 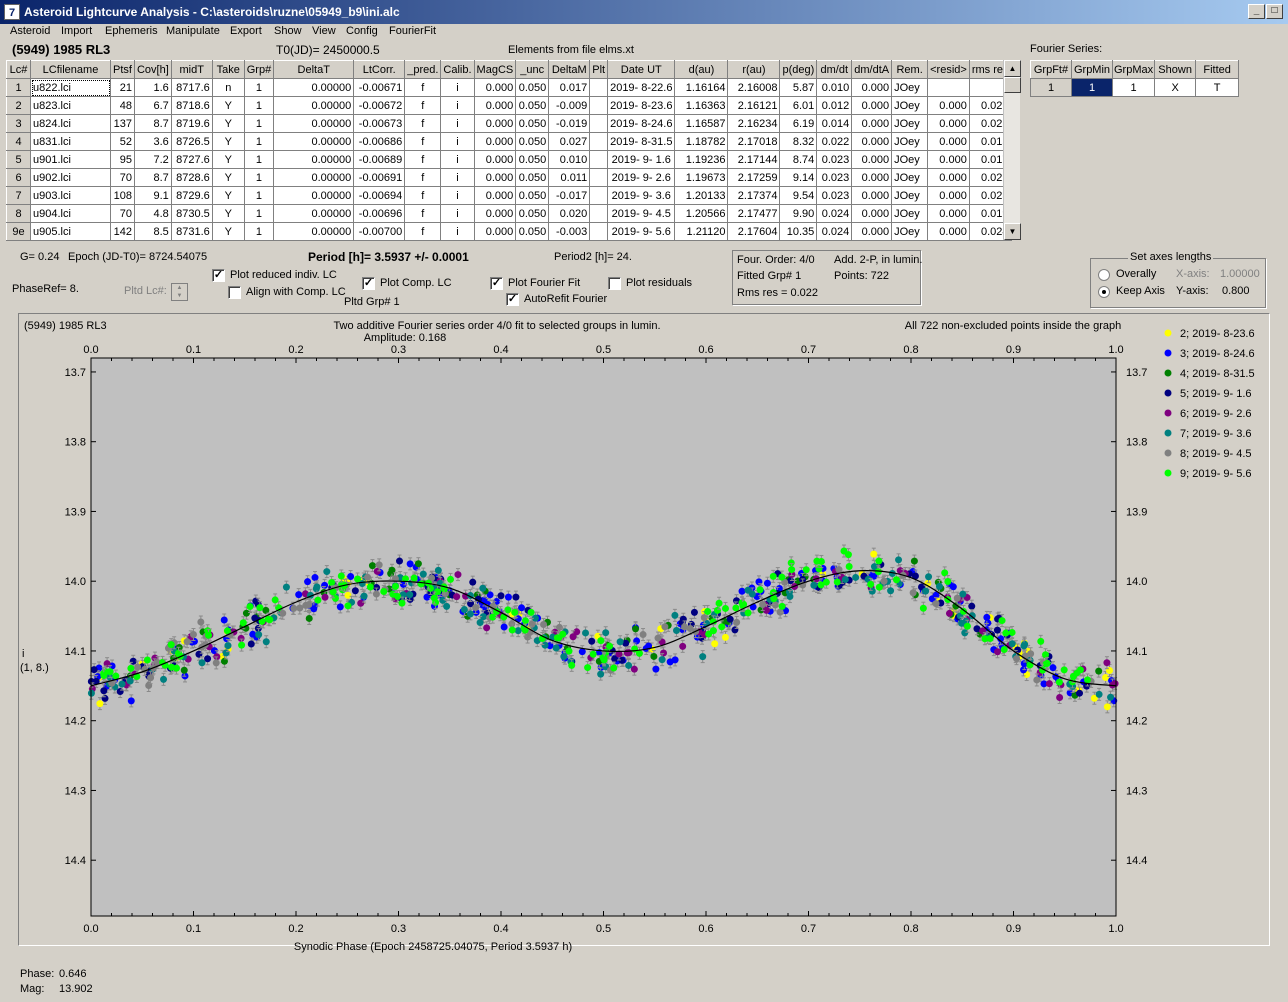 What do you see at coordinates (569, 195) in the screenshot?
I see `table-cell: -0.017` at bounding box center [569, 195].